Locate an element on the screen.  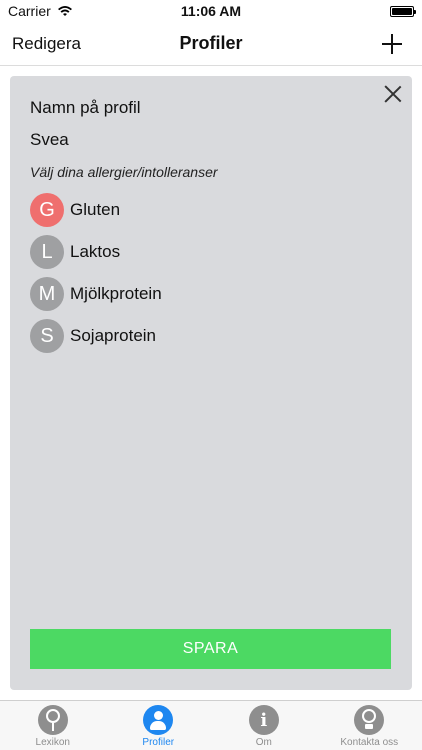
allergy-label: Sojaprotein is located at coordinates (113, 335).